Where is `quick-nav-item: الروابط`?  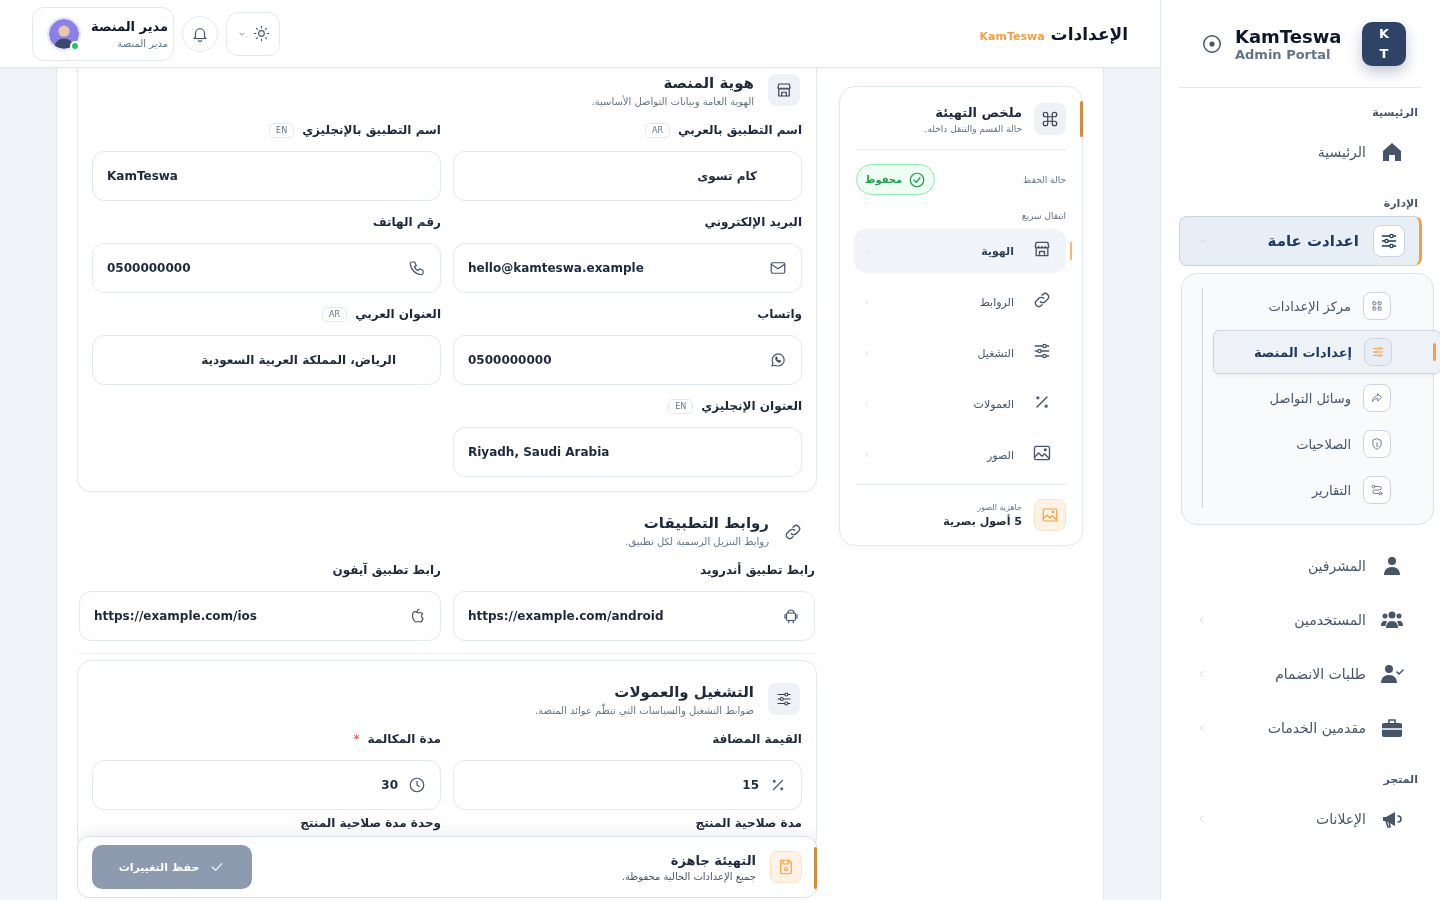 quick-nav-item: الروابط is located at coordinates (960, 302).